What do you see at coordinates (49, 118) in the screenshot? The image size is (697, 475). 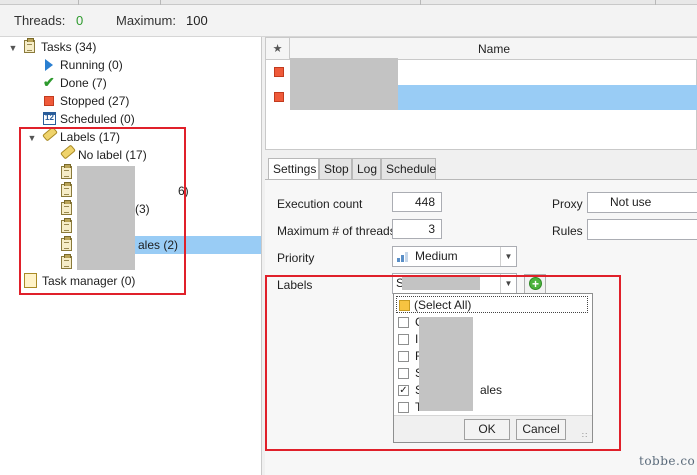 I see `calendar-icon: 12` at bounding box center [49, 118].